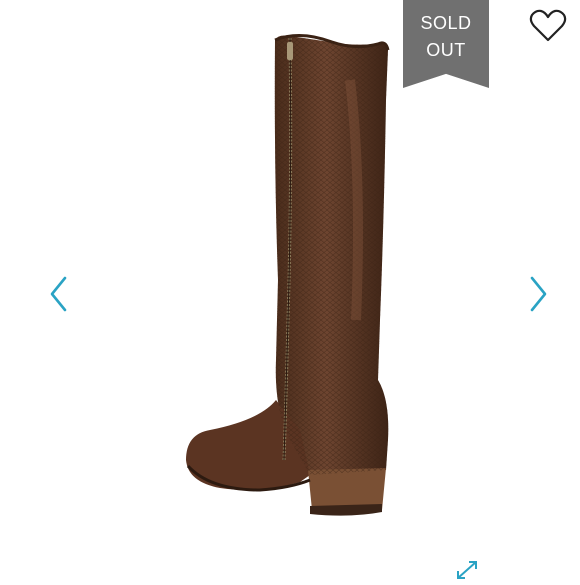 The image size is (580, 585). I want to click on chevron-right-icon, so click(538, 294).